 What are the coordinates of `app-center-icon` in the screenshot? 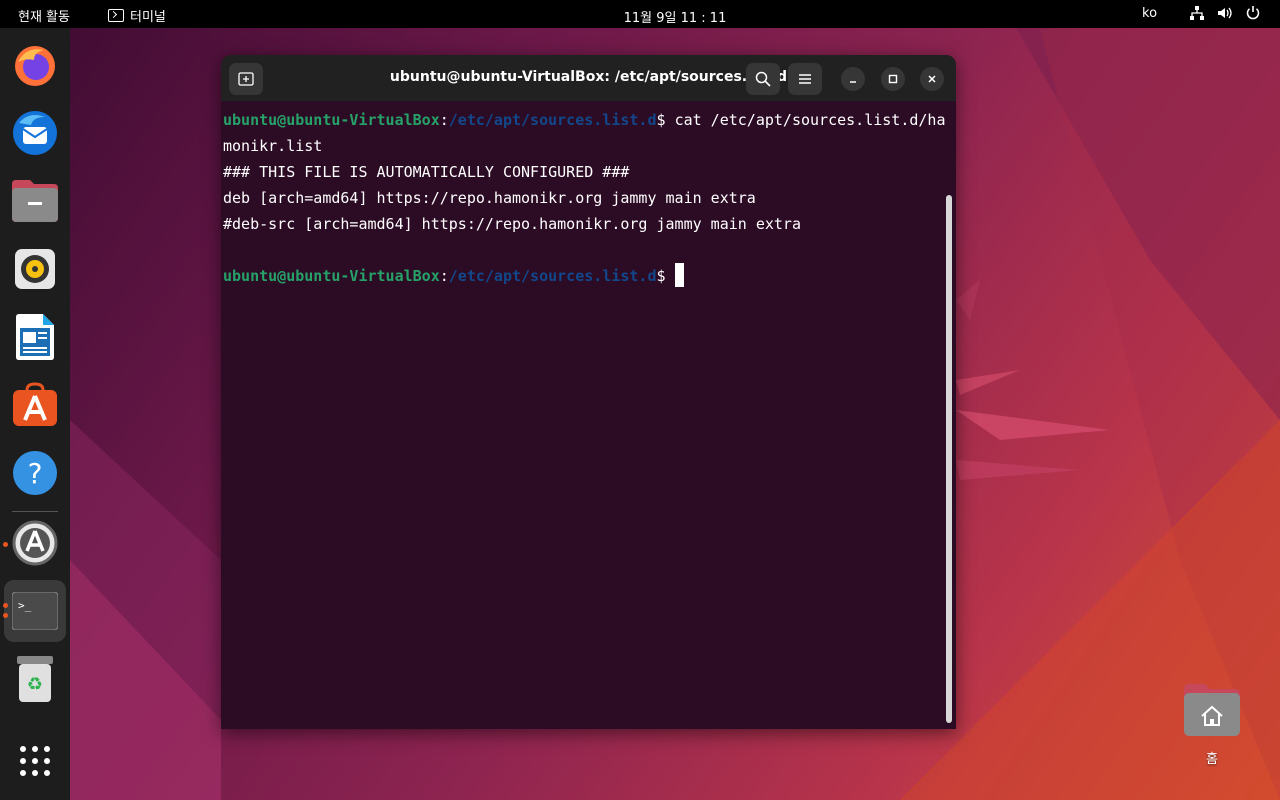 It's located at (35, 404).